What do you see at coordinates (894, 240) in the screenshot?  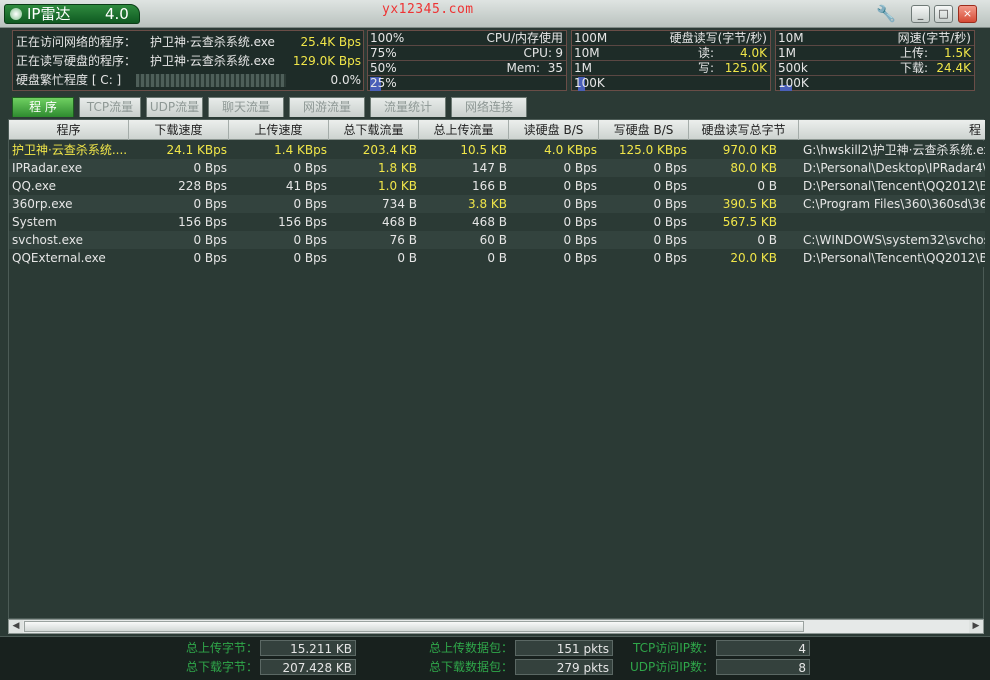 I see `table-cell: C:\WINDOWS\system32\svchost.exe` at bounding box center [894, 240].